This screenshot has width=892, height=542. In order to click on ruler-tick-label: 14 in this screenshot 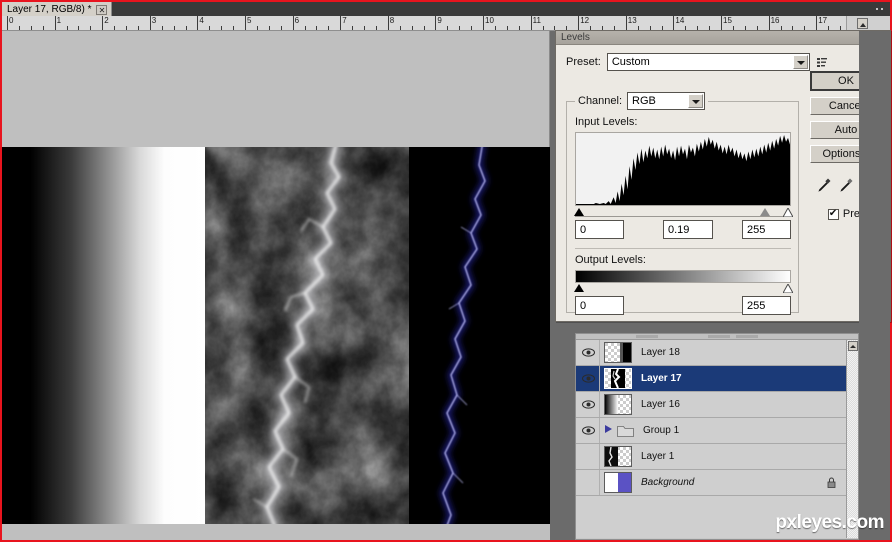, I will do `click(680, 20)`.